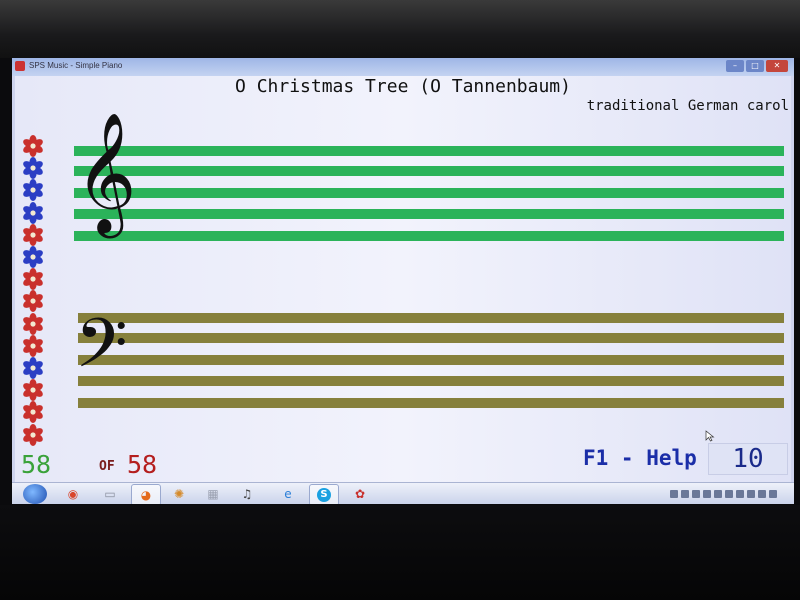  I want to click on taskbar-skype-button: S, so click(324, 494).